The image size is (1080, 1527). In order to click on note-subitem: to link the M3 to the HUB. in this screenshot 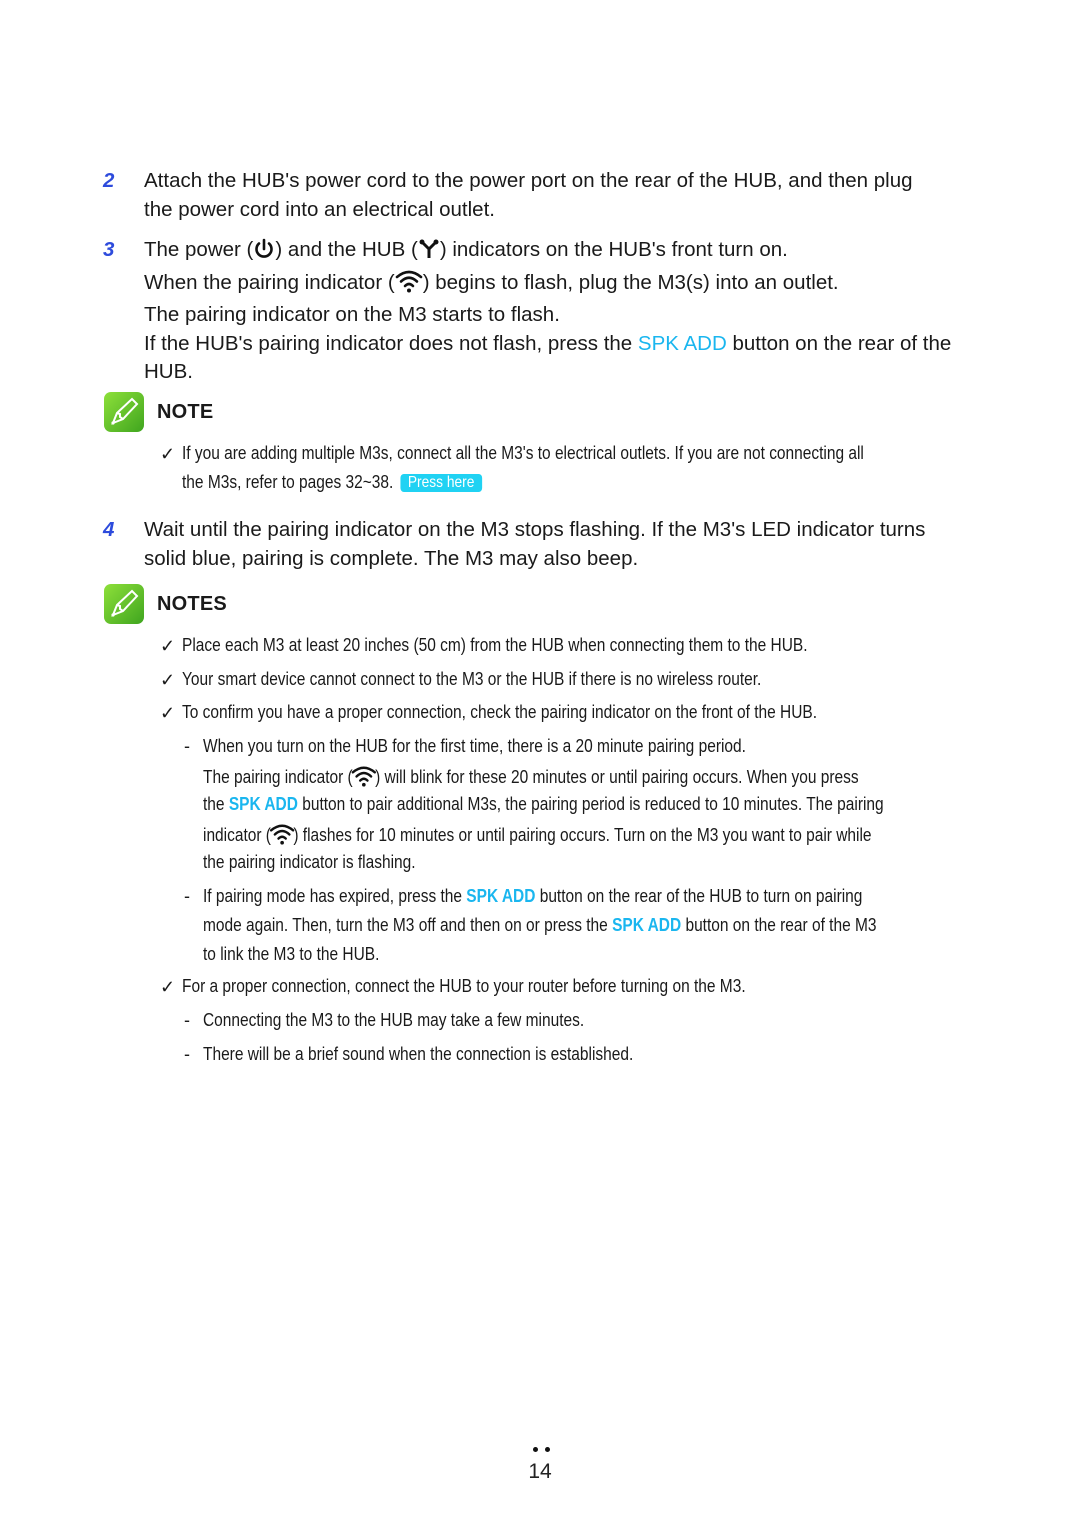, I will do `click(291, 954)`.